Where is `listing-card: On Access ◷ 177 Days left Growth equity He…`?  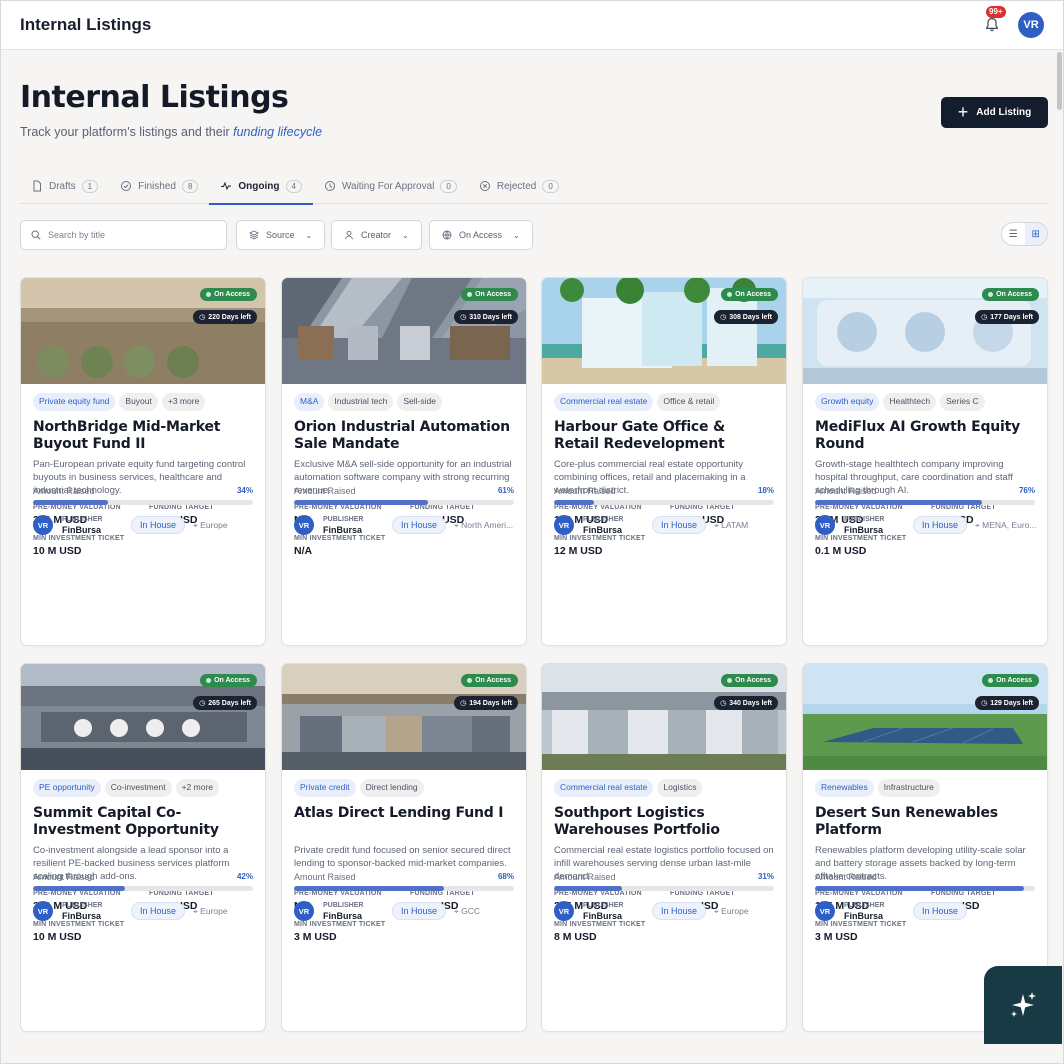 listing-card: On Access ◷ 177 Days left Growth equity He… is located at coordinates (925, 461).